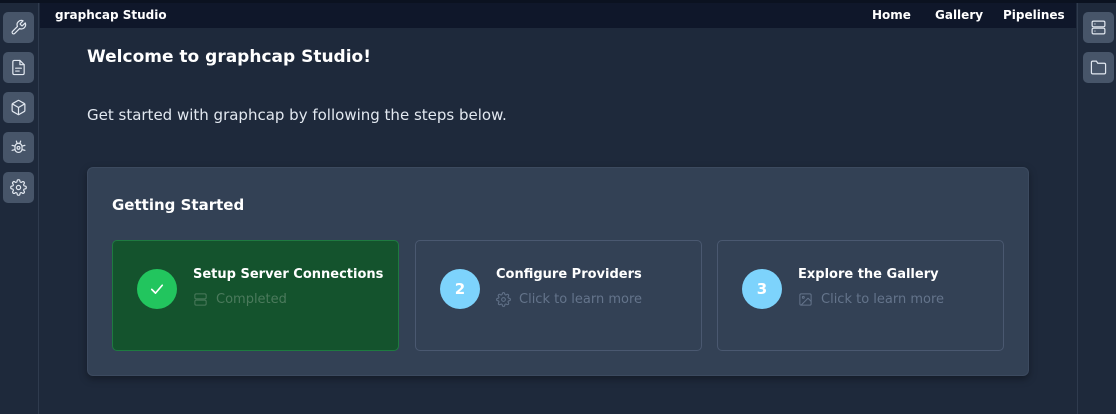 Image resolution: width=1116 pixels, height=414 pixels. I want to click on step-title: Setup Server Connections, so click(288, 274).